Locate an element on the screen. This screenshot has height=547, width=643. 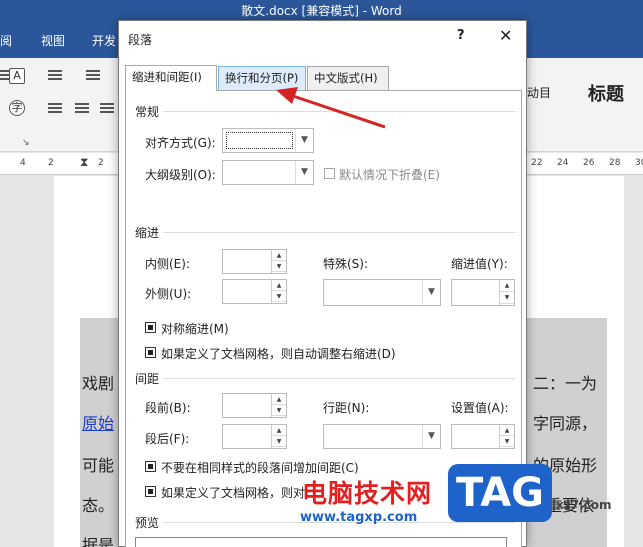
special-indent-label: 特殊(S): is located at coordinates (346, 264).